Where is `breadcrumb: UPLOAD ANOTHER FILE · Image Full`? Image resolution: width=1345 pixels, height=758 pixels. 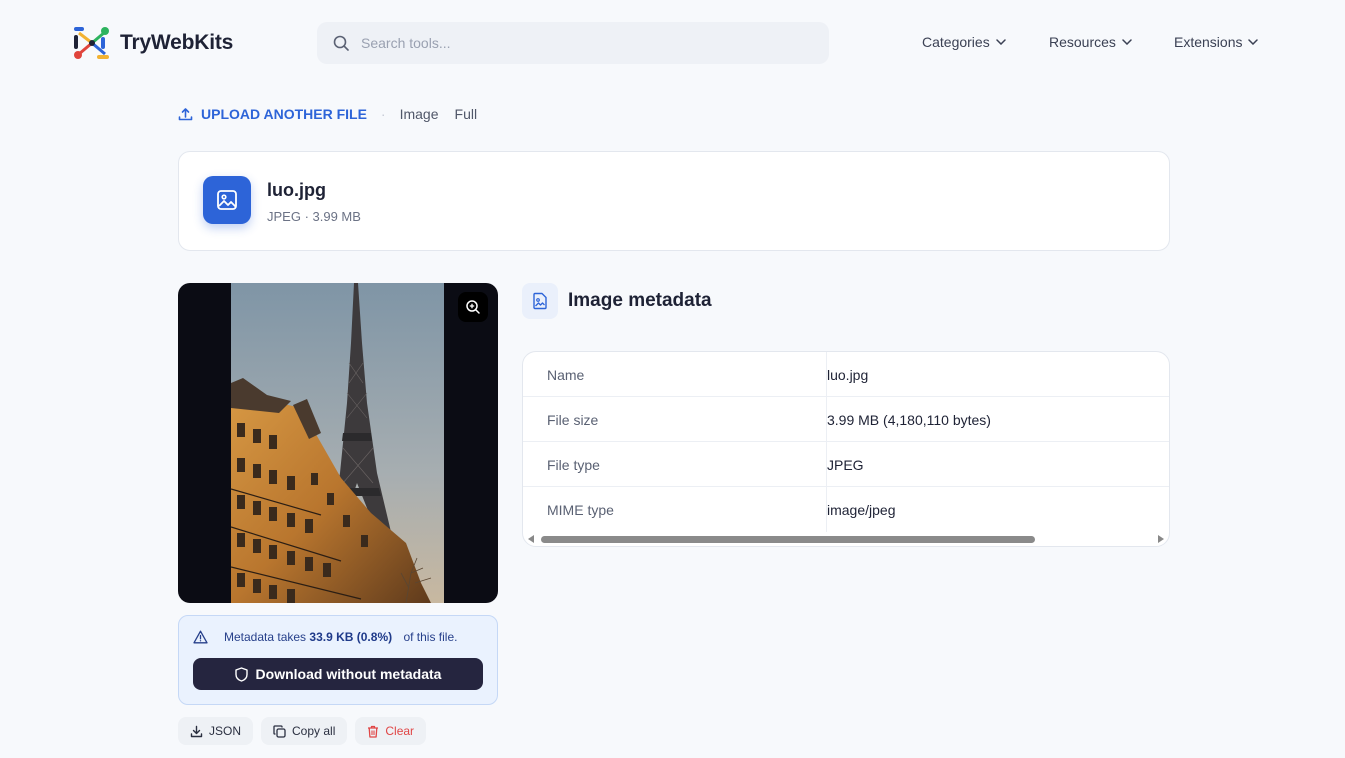
breadcrumb: UPLOAD ANOTHER FILE · Image Full is located at coordinates (335, 114).